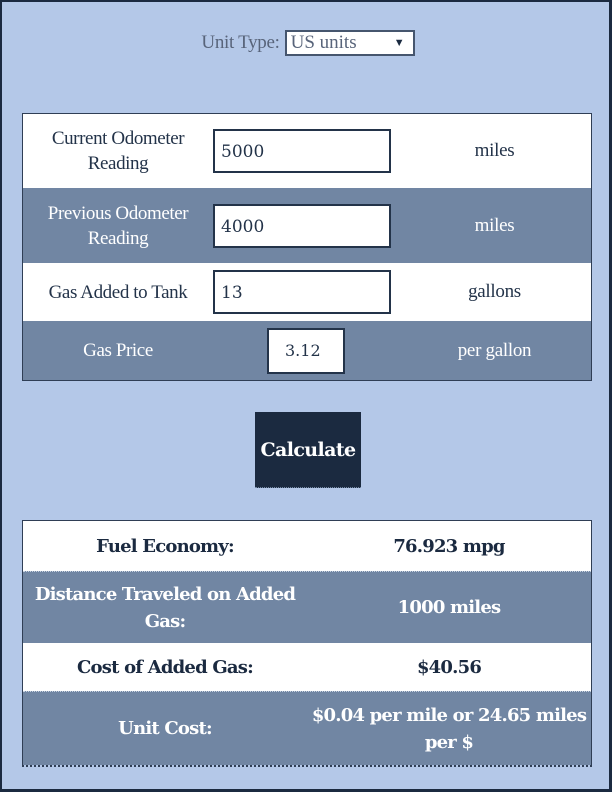 Image resolution: width=612 pixels, height=792 pixels. What do you see at coordinates (118, 225) in the screenshot?
I see `previous-odometer-label: Previous Odometer Reading` at bounding box center [118, 225].